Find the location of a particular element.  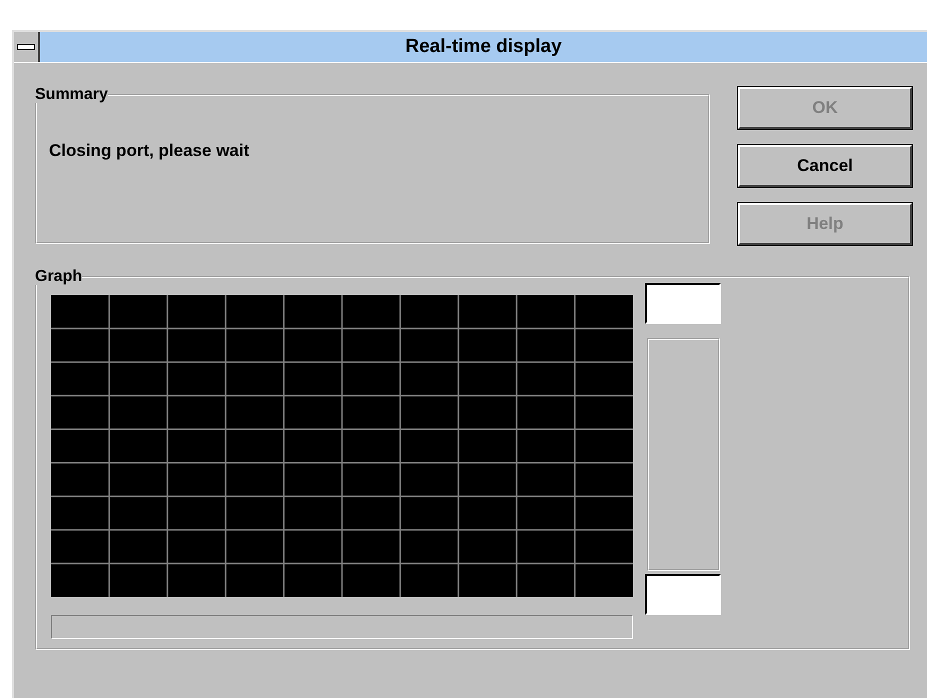

group-title: Summary is located at coordinates (71, 95).